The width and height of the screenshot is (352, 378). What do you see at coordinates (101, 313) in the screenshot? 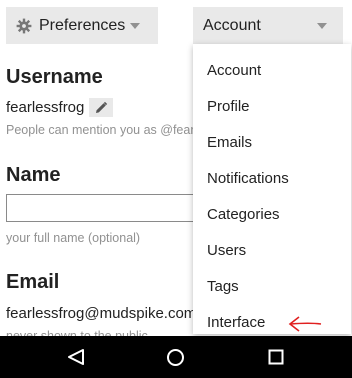
I see `email-value: fearlessfrog@mudspike.com` at bounding box center [101, 313].